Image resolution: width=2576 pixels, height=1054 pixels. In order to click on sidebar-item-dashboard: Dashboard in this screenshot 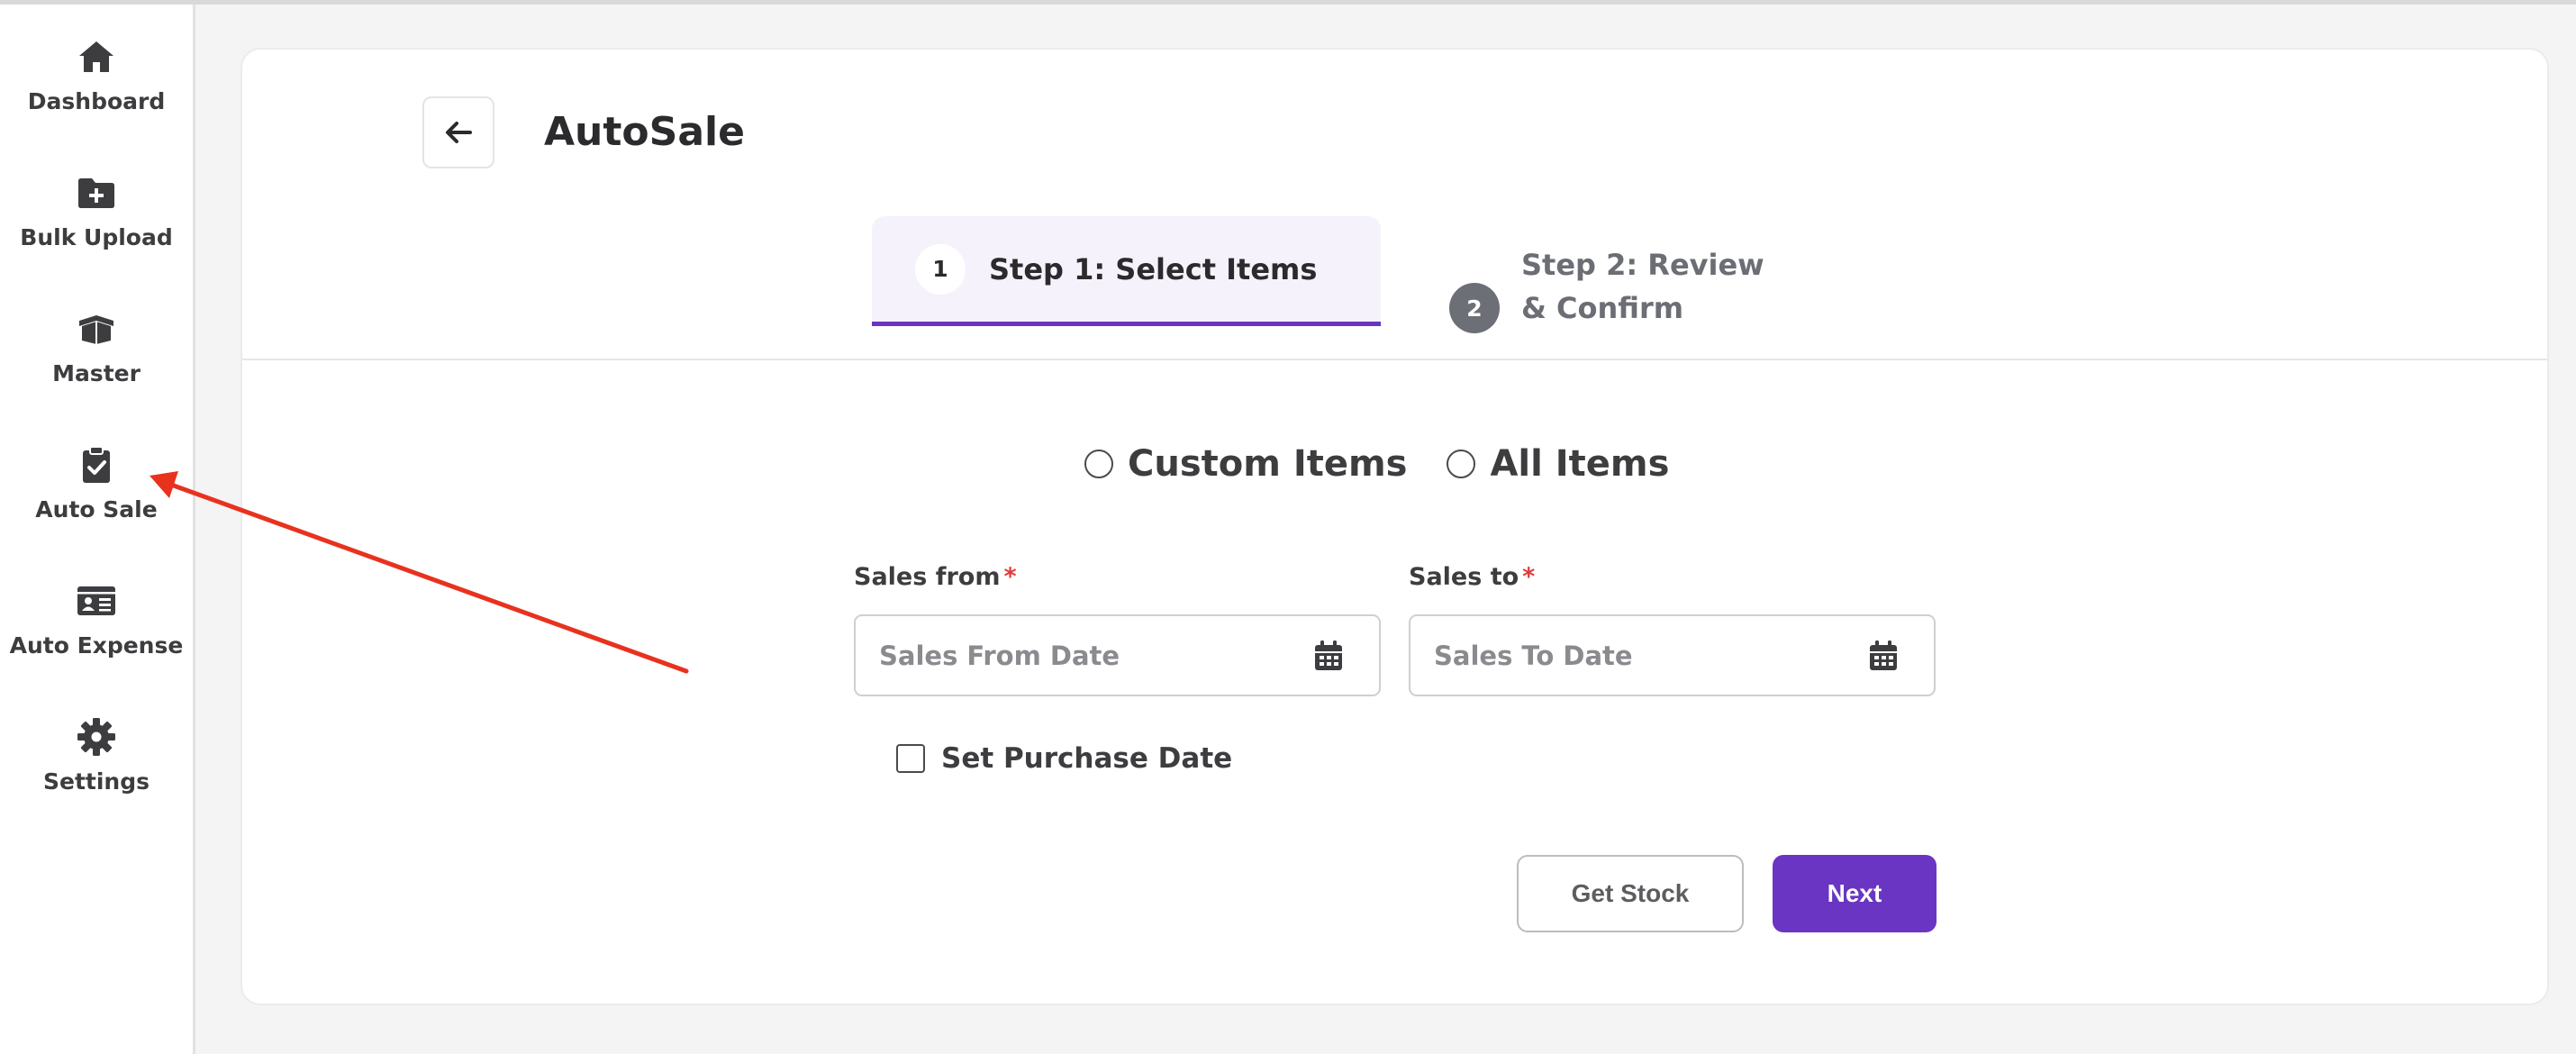, I will do `click(97, 90)`.